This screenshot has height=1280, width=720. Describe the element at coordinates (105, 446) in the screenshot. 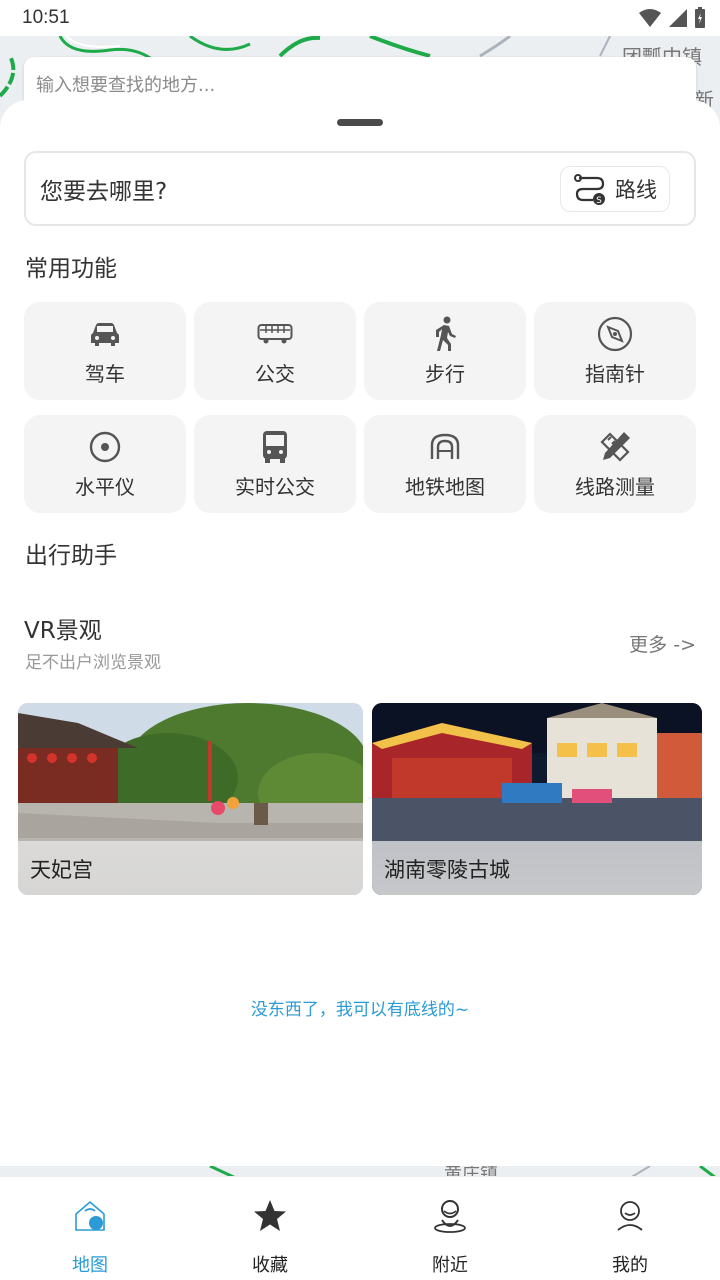

I see `level-icon` at that location.